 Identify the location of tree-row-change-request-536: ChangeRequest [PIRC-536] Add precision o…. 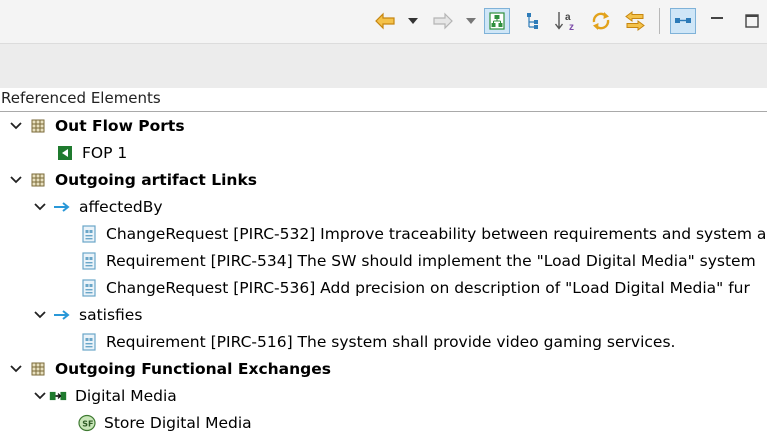
(415, 287).